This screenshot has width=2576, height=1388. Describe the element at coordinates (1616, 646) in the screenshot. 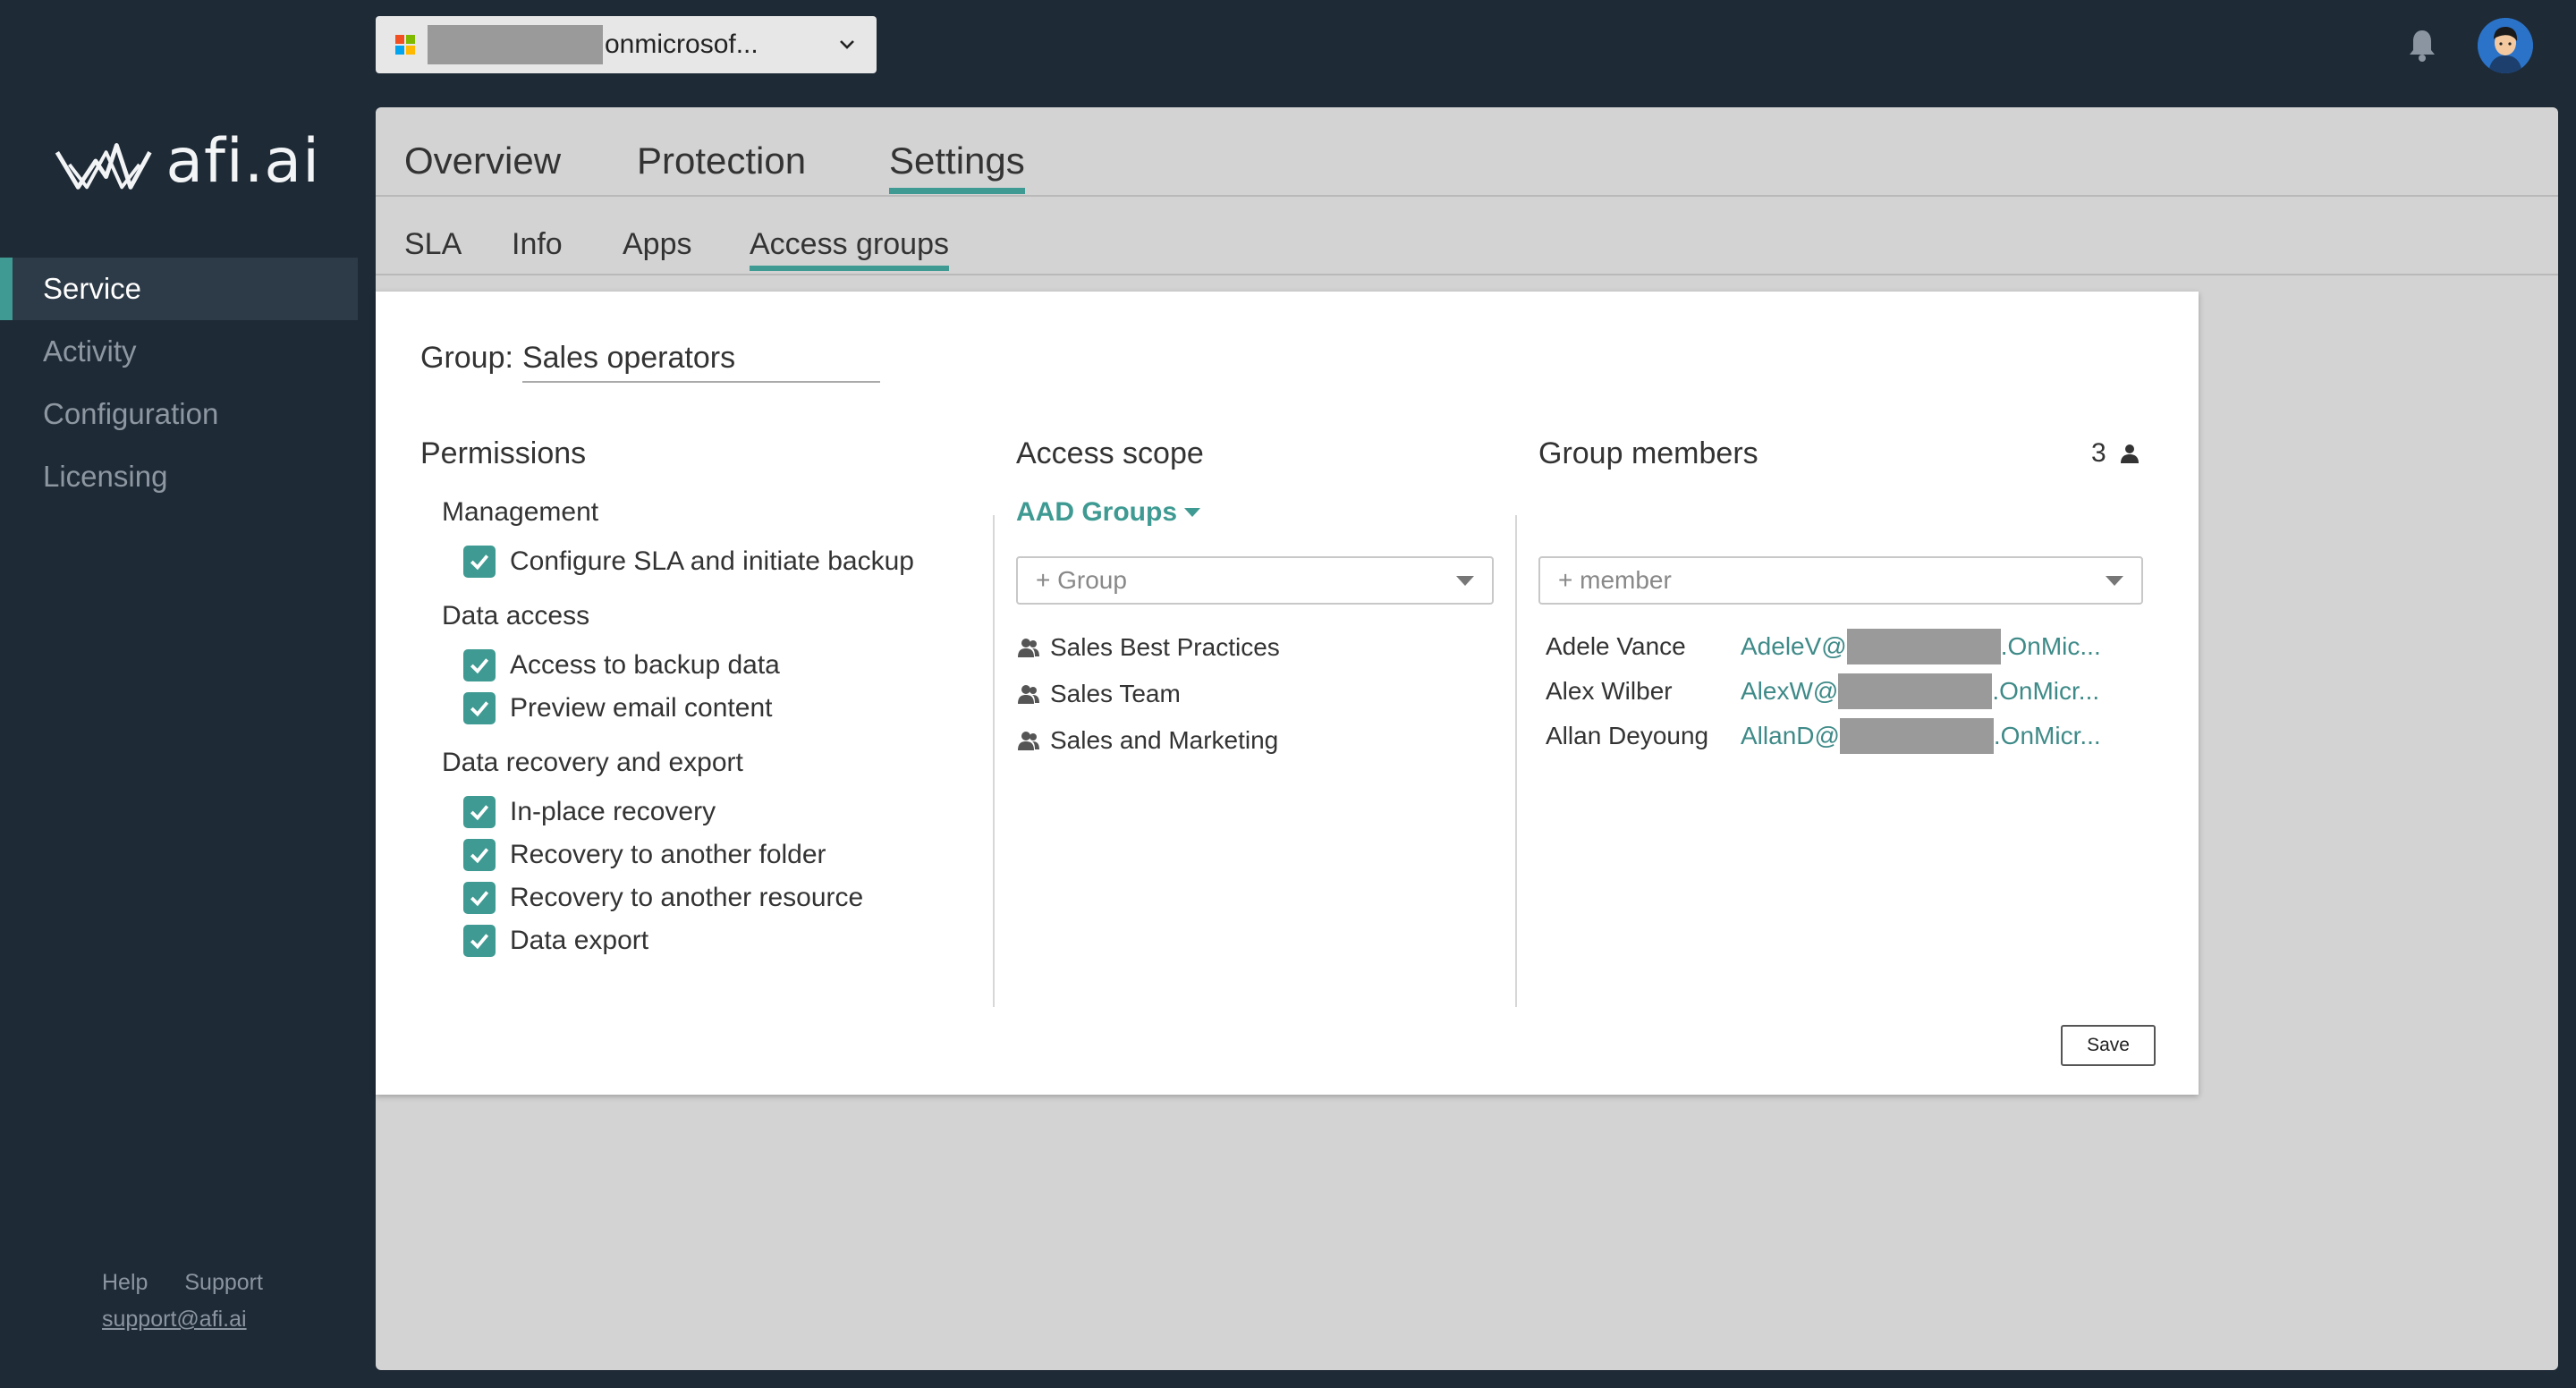

I see `member-name: Adele Vance` at that location.